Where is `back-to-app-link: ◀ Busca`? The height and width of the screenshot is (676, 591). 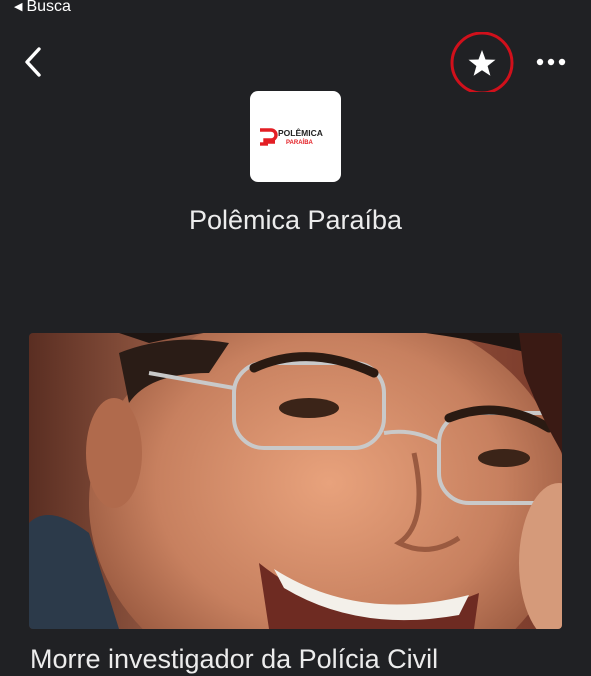 back-to-app-link: ◀ Busca is located at coordinates (42, 8).